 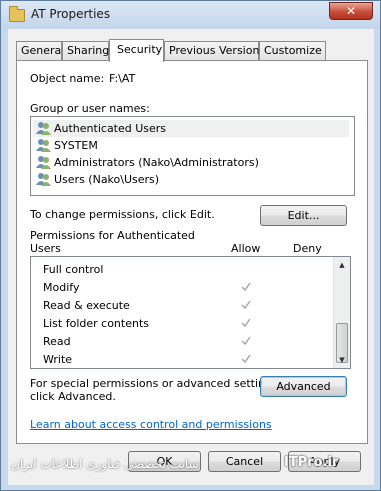 I want to click on object-name-label: Object name:, so click(x=67, y=78).